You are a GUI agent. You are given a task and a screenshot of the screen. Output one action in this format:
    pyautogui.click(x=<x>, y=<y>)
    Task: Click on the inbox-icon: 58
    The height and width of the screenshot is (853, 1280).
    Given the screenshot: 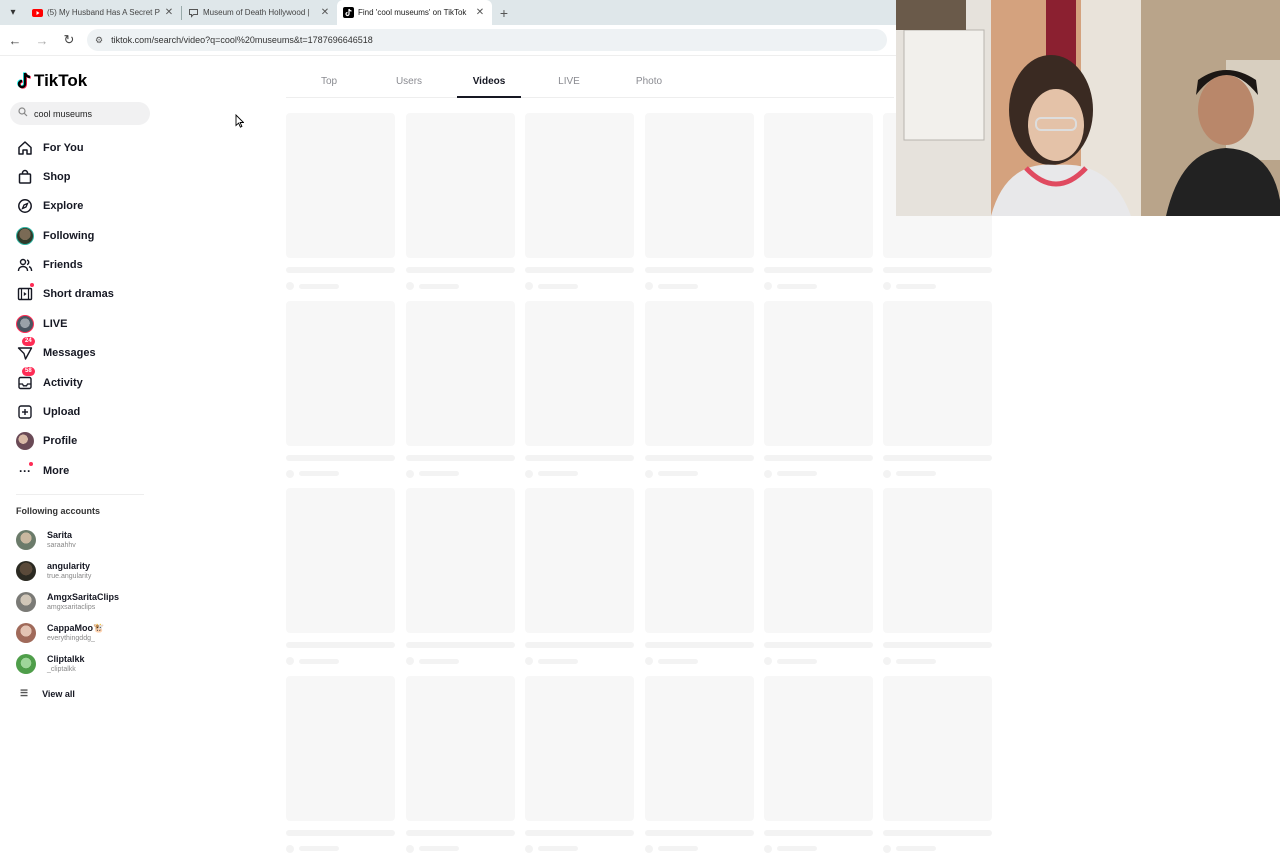 What is the action you would take?
    pyautogui.click(x=25, y=379)
    